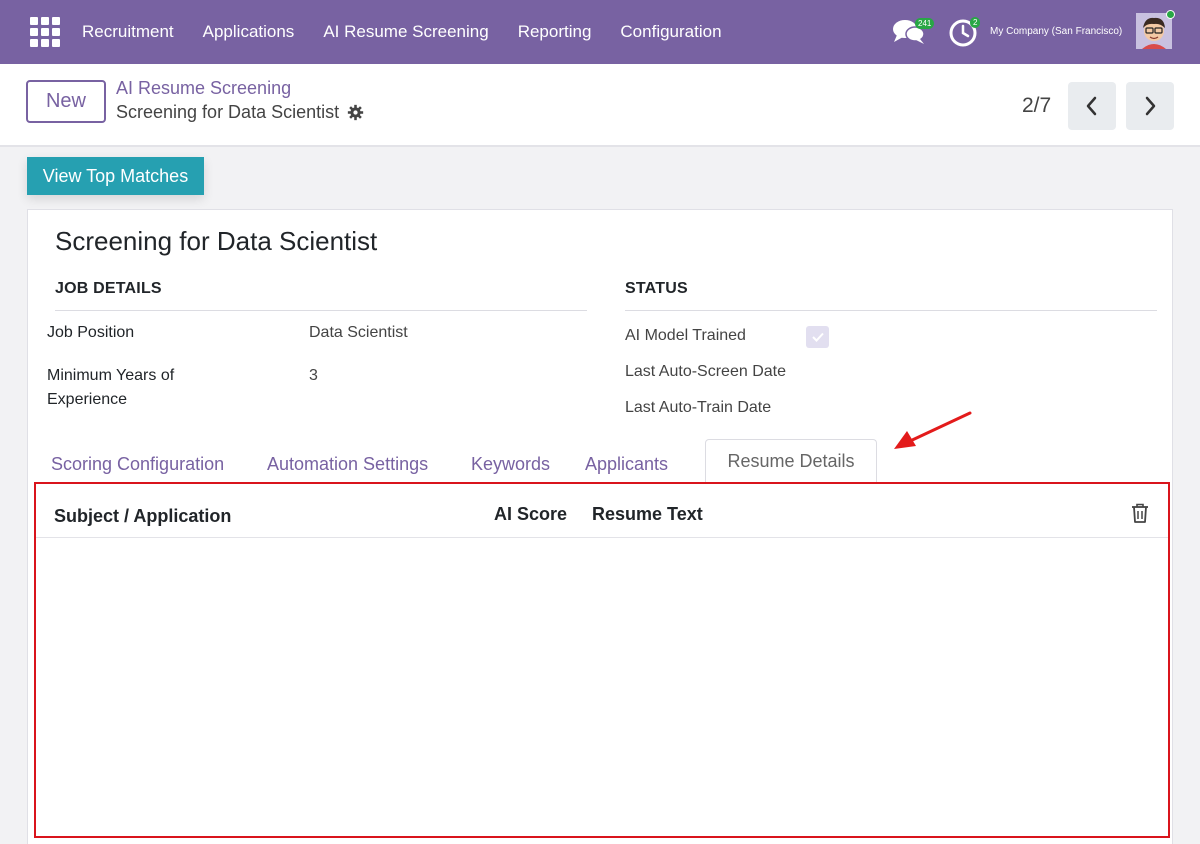 Image resolution: width=1200 pixels, height=844 pixels. What do you see at coordinates (249, 32) in the screenshot?
I see `menu-item-applications: Applications` at bounding box center [249, 32].